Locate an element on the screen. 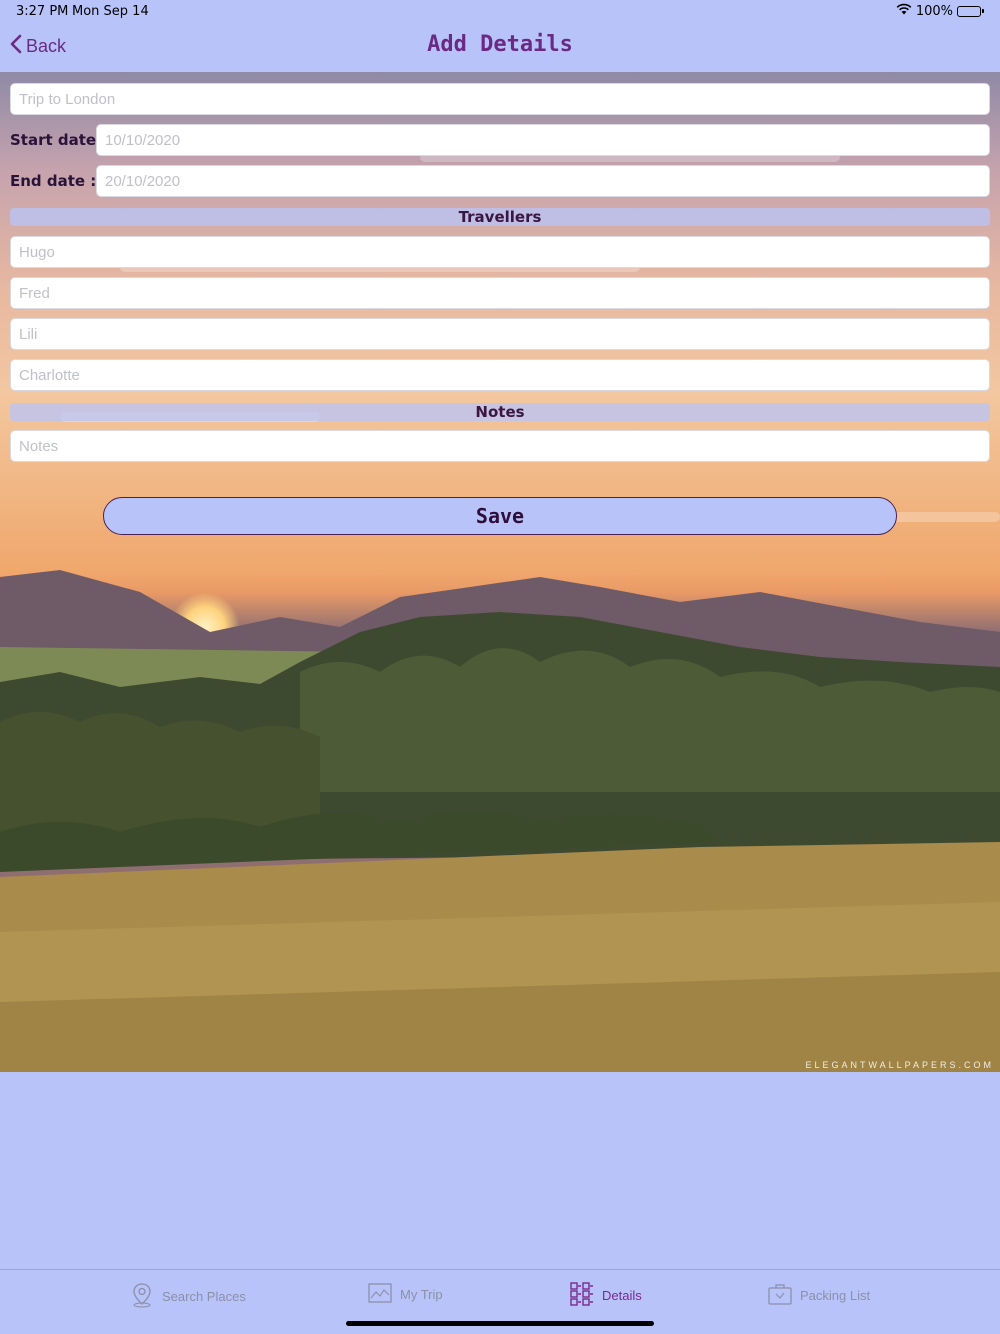 Image resolution: width=1000 pixels, height=1334 pixels. status-indicators: 100% is located at coordinates (940, 11).